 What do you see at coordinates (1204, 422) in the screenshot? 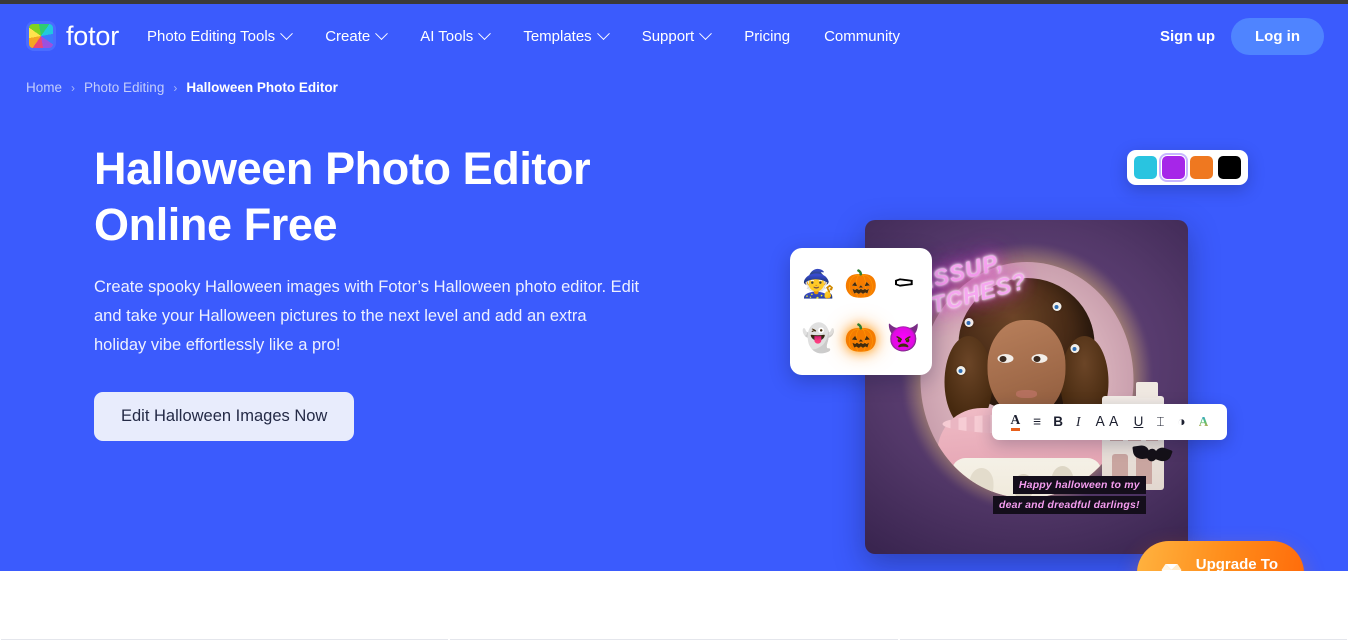
I see `gradient-text-tool: A` at bounding box center [1204, 422].